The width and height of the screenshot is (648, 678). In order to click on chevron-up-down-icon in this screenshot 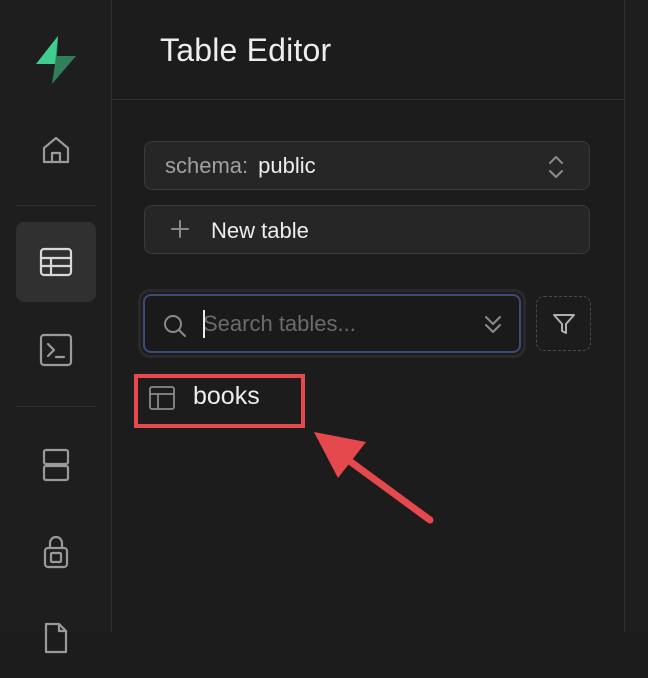, I will do `click(556, 167)`.